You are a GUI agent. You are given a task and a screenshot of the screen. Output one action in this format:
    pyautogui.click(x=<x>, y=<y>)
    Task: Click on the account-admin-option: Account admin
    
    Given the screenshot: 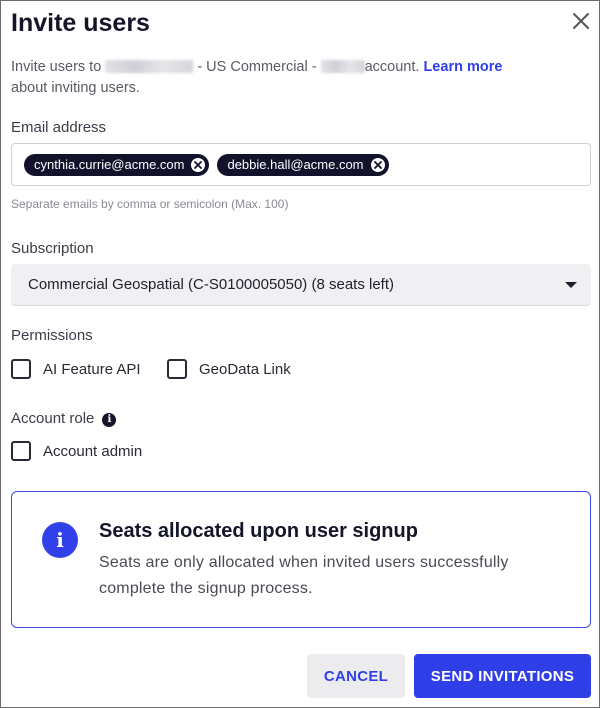 What is the action you would take?
    pyautogui.click(x=76, y=451)
    